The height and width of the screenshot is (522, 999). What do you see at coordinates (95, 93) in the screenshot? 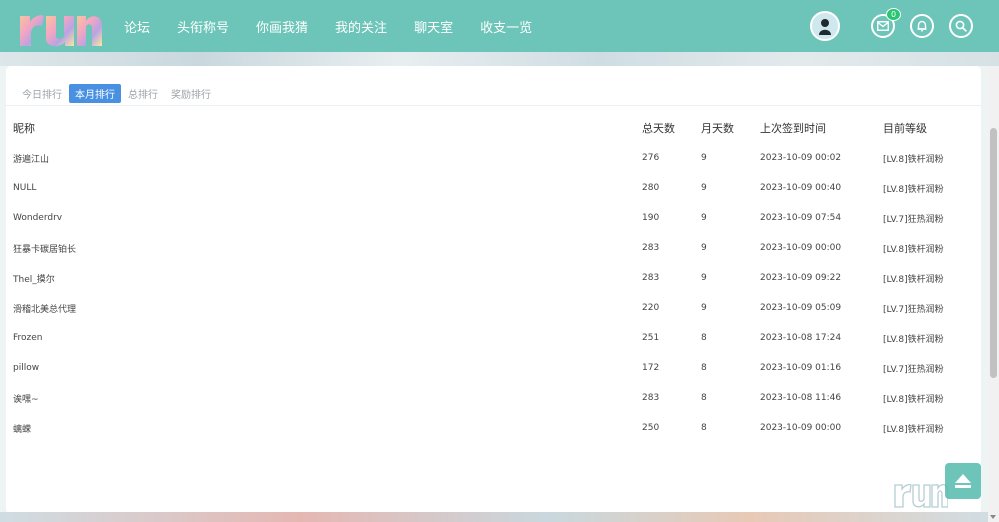
I see `tab-this-month: 本月排行` at bounding box center [95, 93].